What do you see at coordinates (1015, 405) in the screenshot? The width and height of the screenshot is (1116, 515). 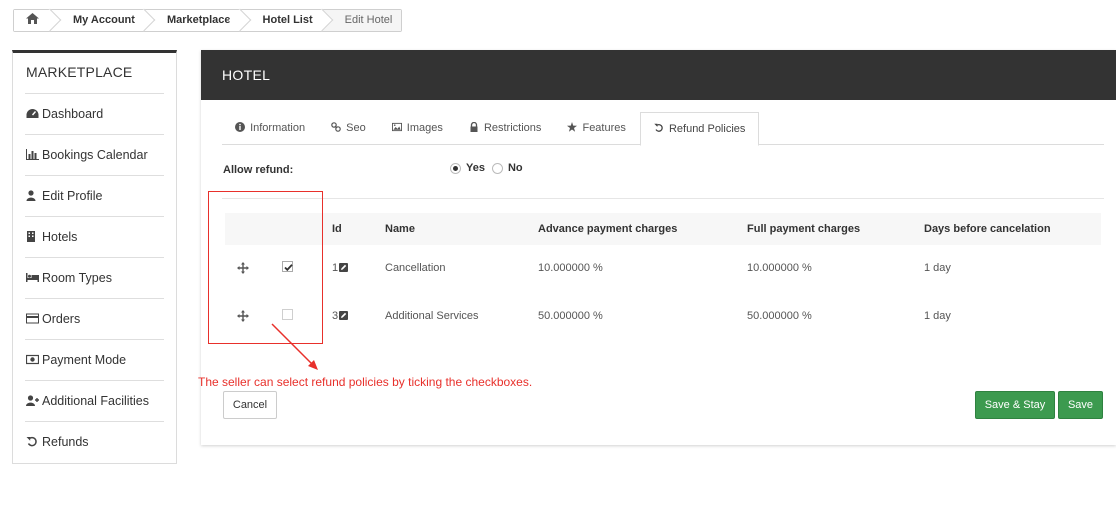 I see `save-and-stay-button: Save & Stay` at bounding box center [1015, 405].